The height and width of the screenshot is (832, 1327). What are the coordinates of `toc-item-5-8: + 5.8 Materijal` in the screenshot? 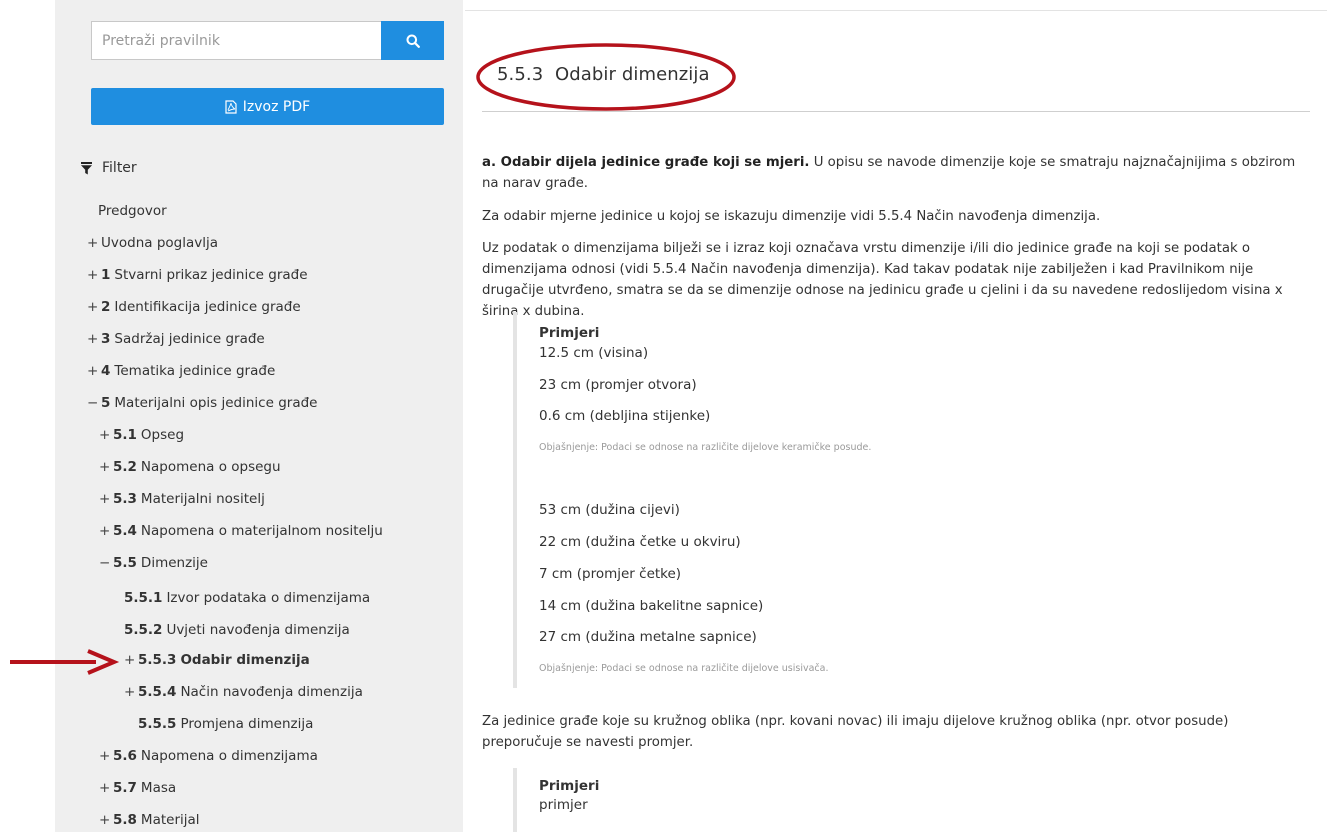 It's located at (149, 820).